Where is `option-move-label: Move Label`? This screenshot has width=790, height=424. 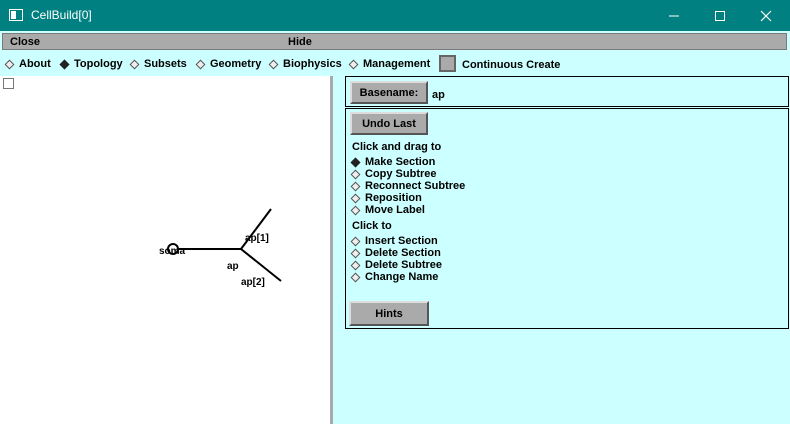 option-move-label: Move Label is located at coordinates (387, 210).